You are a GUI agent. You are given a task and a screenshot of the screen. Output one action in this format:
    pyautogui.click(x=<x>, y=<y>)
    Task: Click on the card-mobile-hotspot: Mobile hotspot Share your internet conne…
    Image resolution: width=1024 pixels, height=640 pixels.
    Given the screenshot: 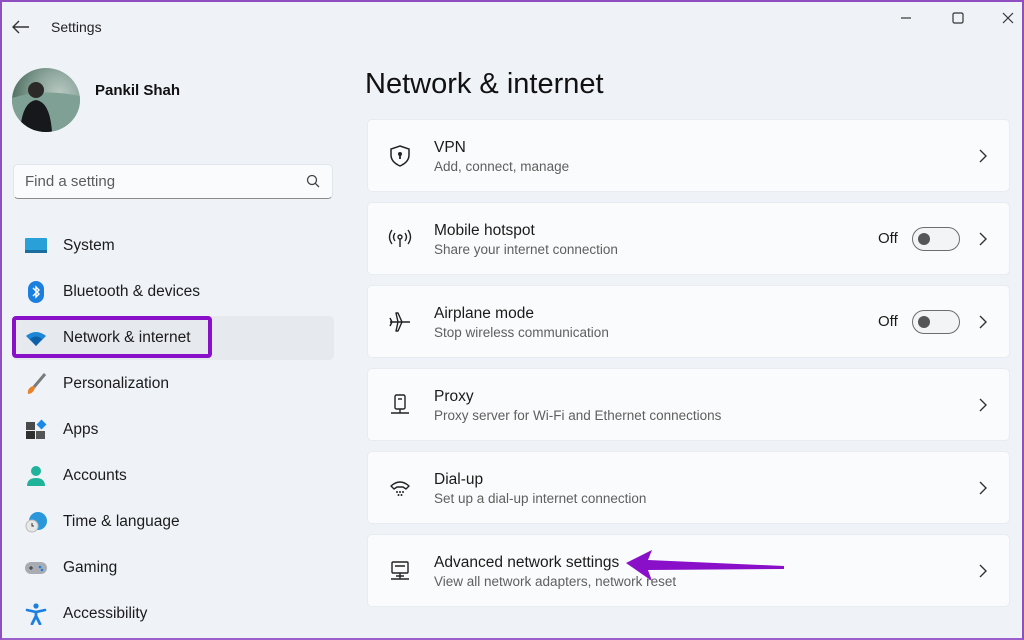 What is the action you would take?
    pyautogui.click(x=688, y=238)
    